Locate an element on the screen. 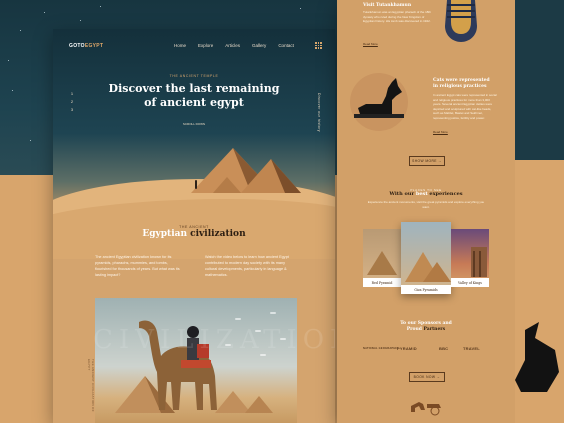  vertical-caption: Discover our history is located at coordinates (319, 112).